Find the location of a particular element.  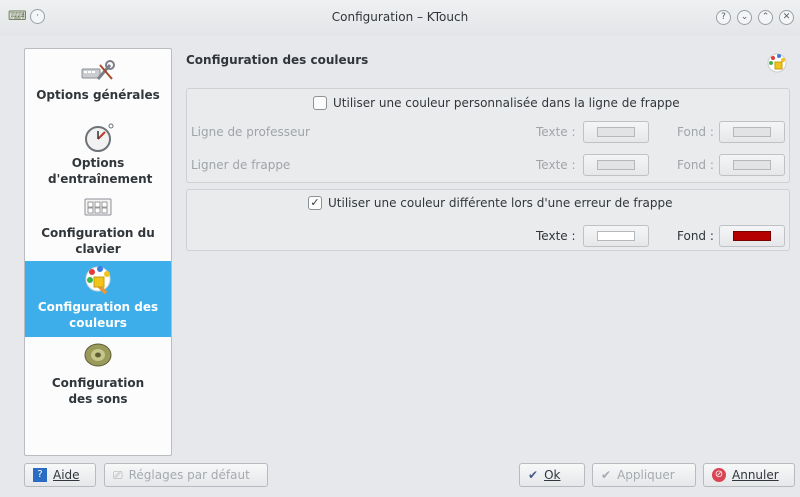

restore-defaults-label: Réglages par défaut is located at coordinates (189, 475).